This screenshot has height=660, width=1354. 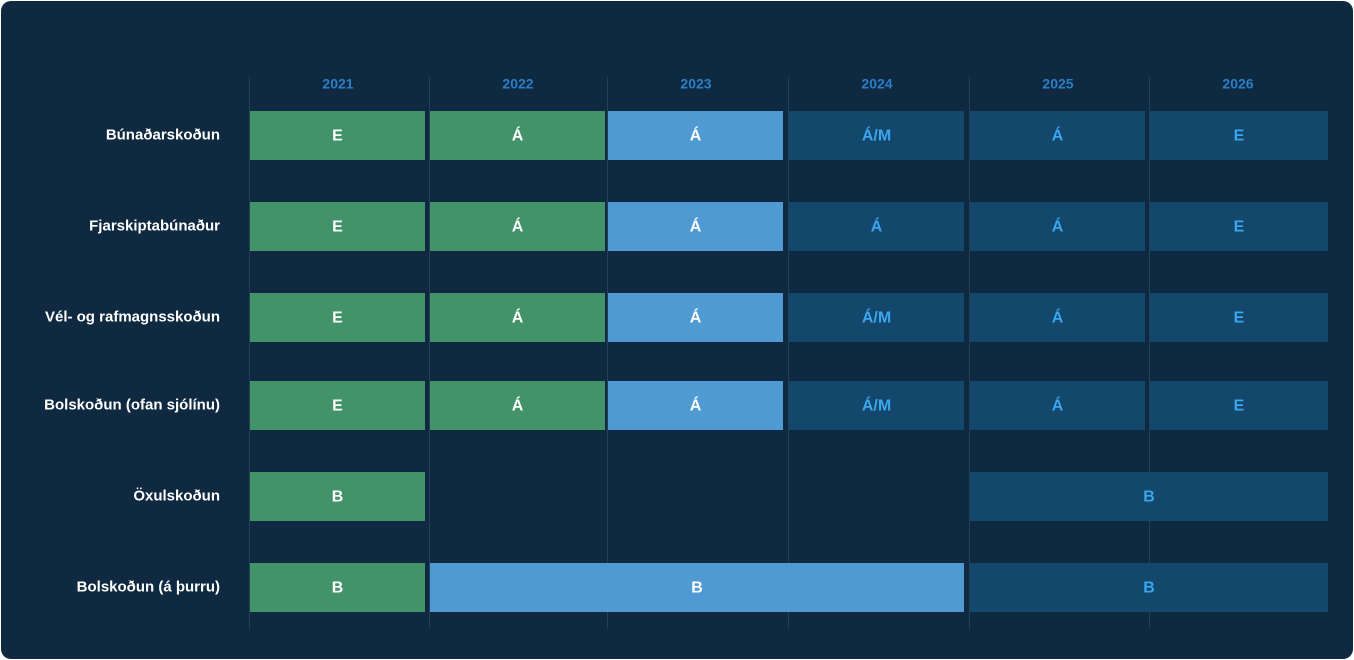 What do you see at coordinates (132, 316) in the screenshot?
I see `row-label: Vél- og rafmagnsskoðun` at bounding box center [132, 316].